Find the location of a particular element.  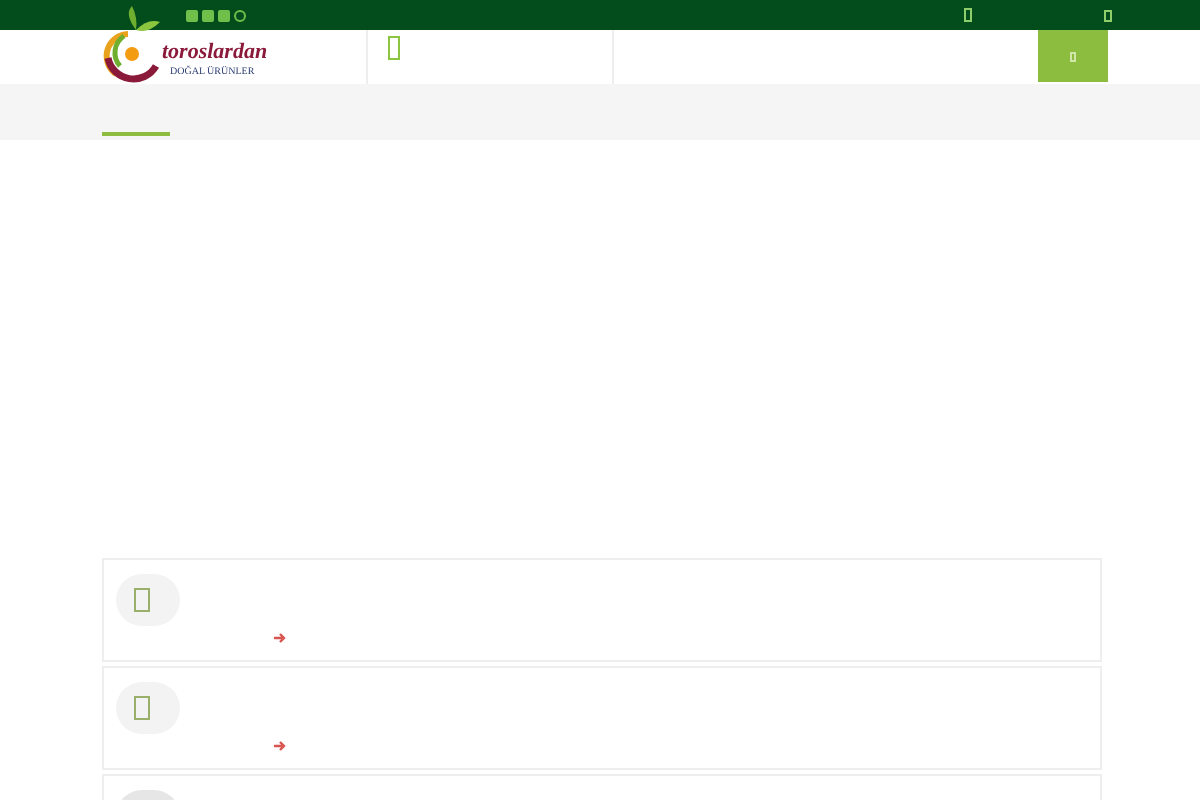

active-tab-indicator is located at coordinates (136, 134).